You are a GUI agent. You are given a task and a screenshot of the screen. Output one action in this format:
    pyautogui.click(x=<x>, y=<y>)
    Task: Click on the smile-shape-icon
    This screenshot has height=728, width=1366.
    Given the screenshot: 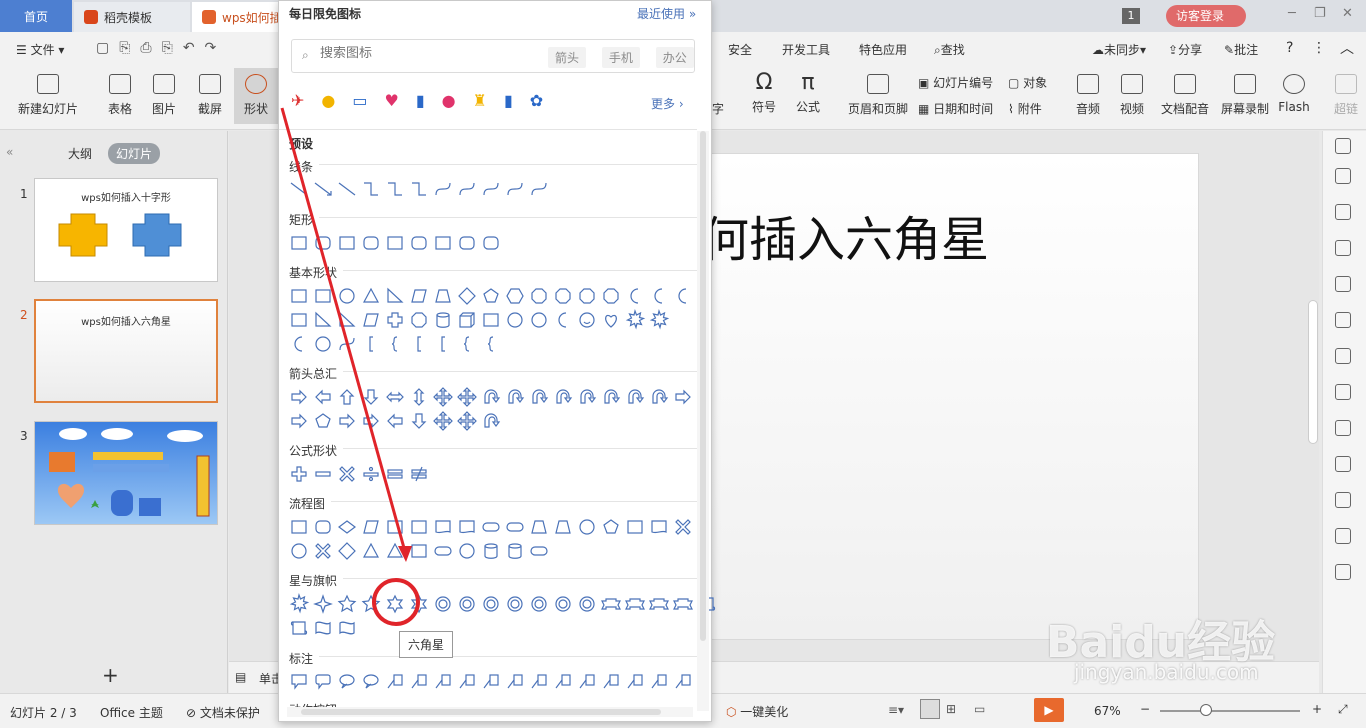 What is the action you would take?
    pyautogui.click(x=587, y=320)
    